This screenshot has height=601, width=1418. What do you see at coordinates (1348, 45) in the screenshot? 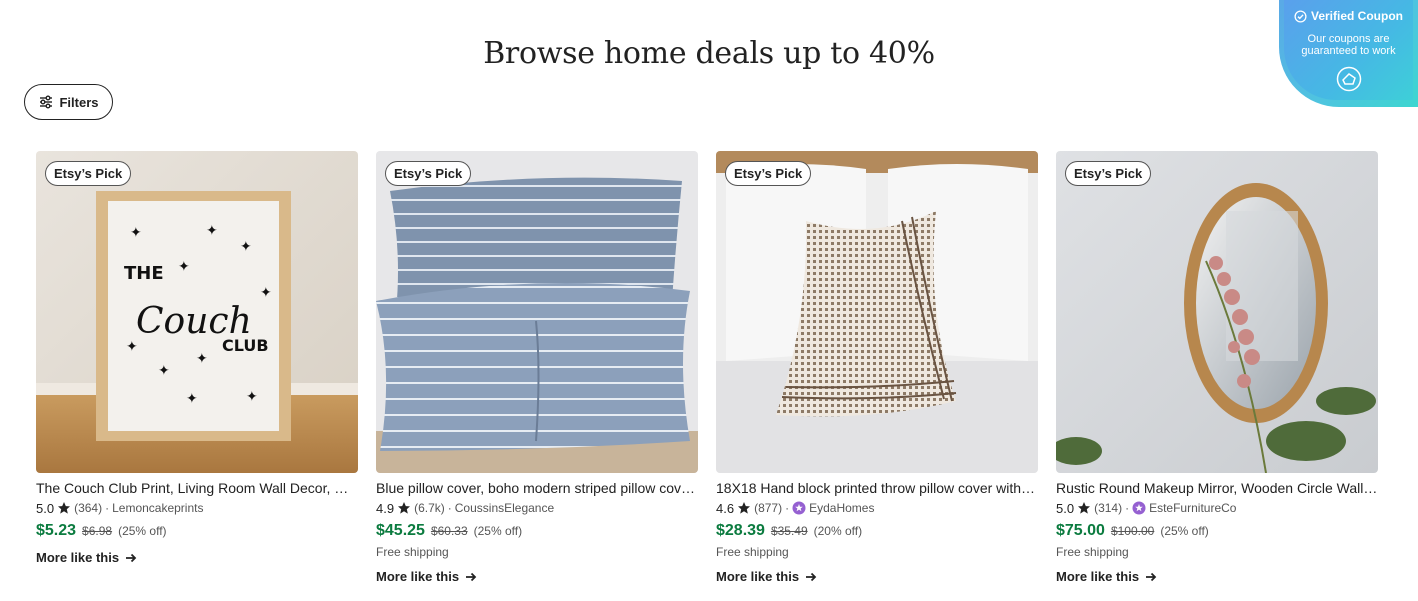
I see `coupon-text: Our coupons are guaranteed to work` at bounding box center [1348, 45].